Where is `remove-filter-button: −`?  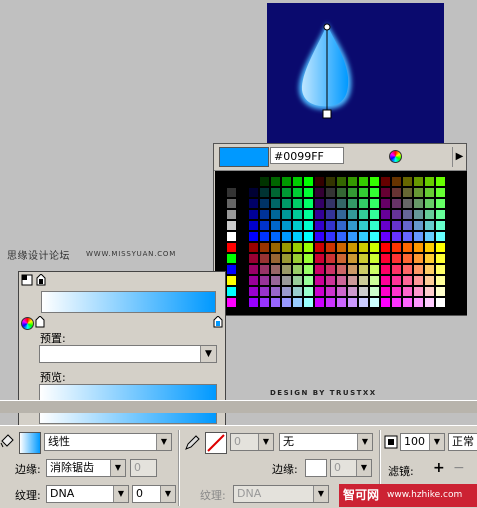
remove-filter-button: − is located at coordinates (459, 468).